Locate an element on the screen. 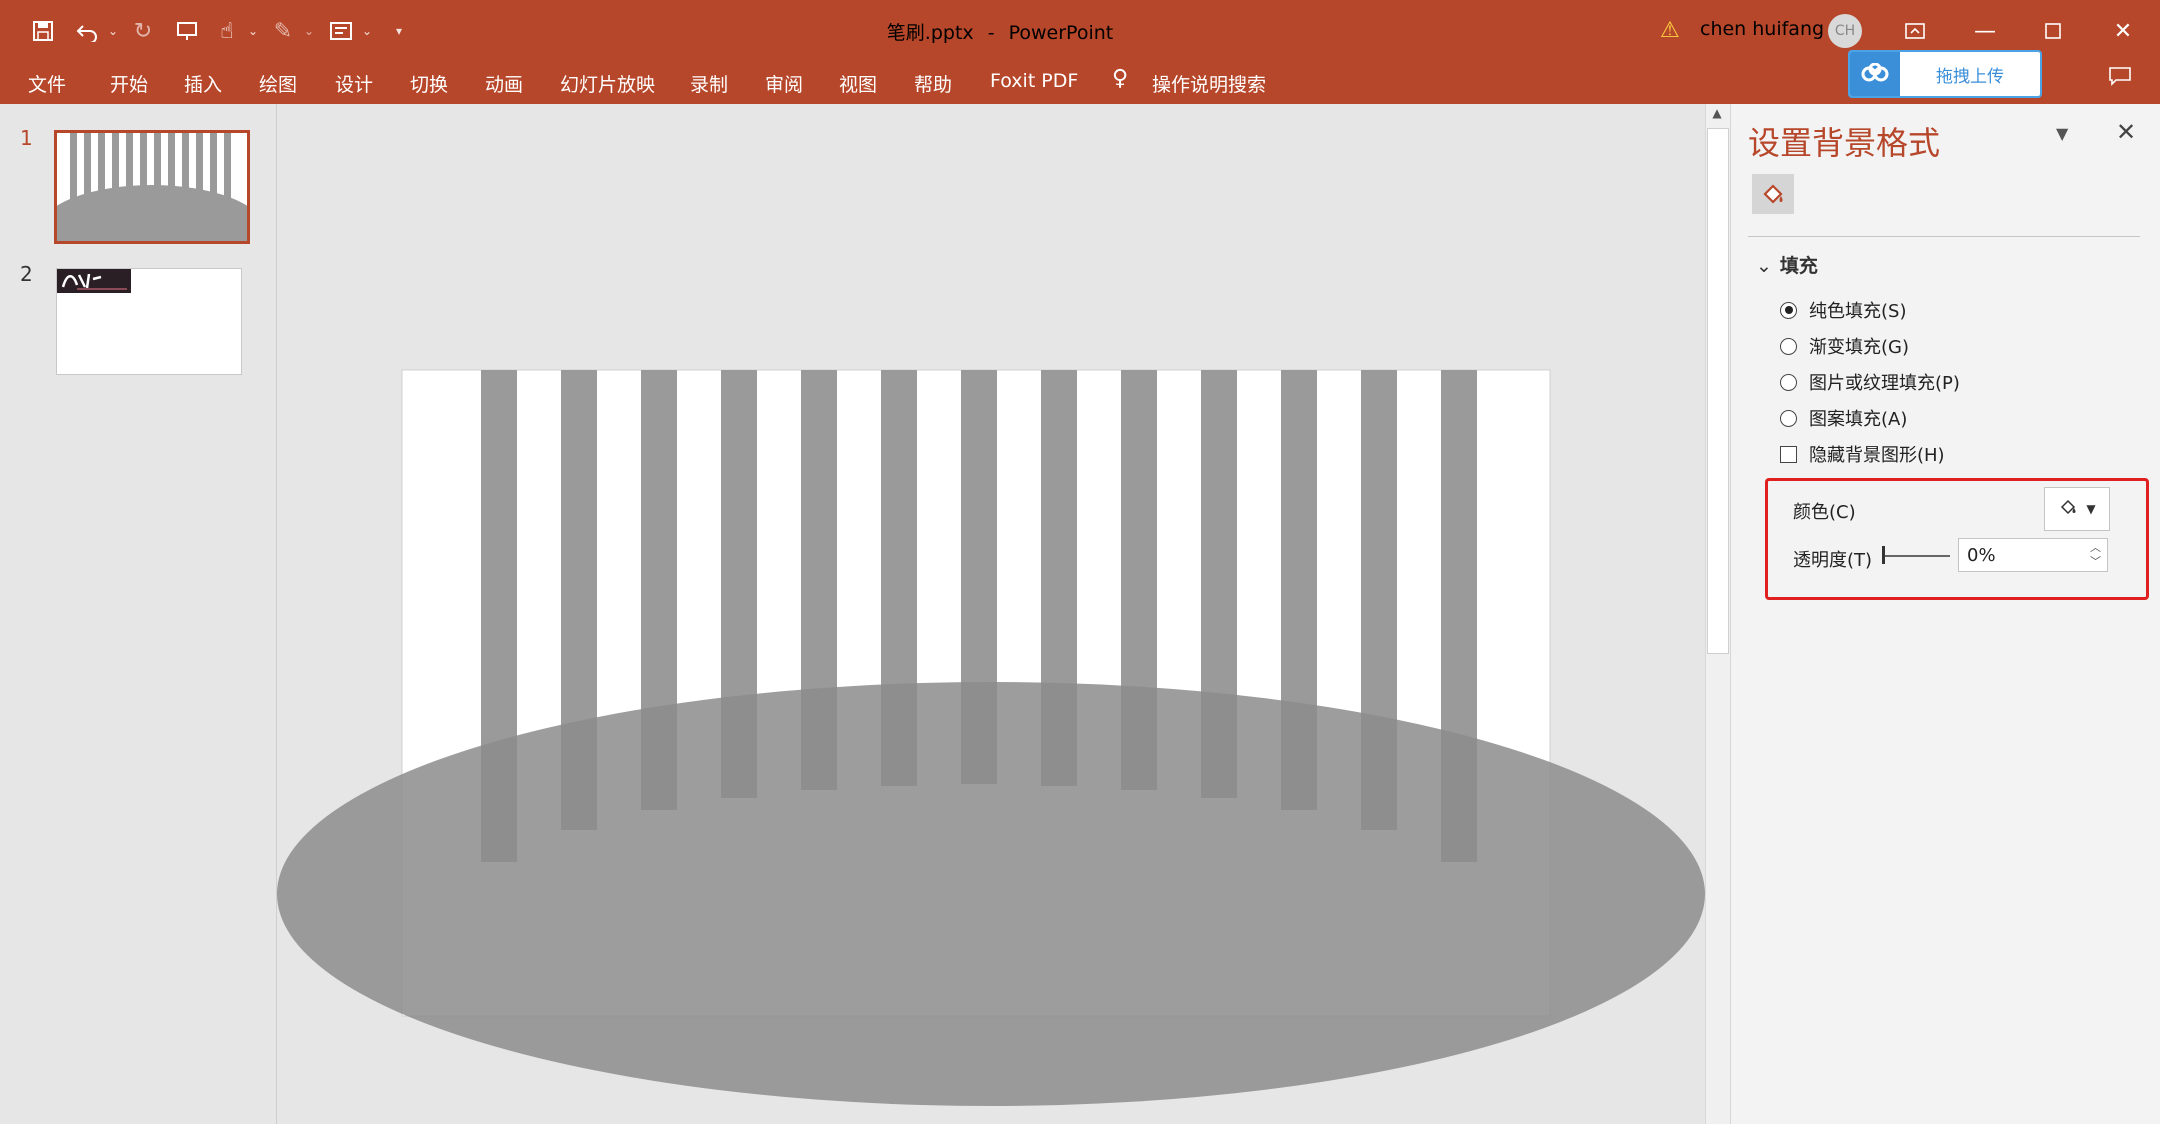 Image resolution: width=2160 pixels, height=1124 pixels. tab-file: 文件 is located at coordinates (47, 83).